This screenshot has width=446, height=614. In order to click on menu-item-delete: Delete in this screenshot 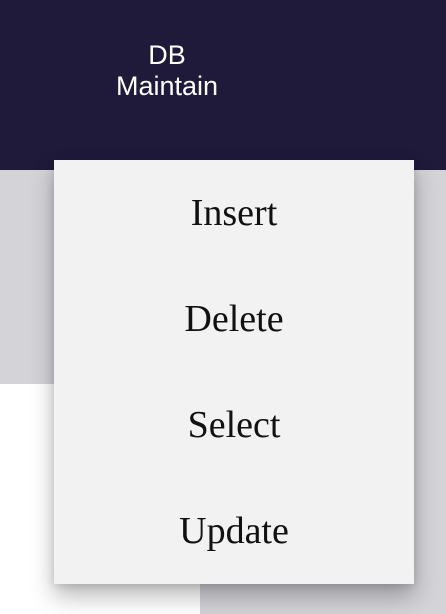, I will do `click(234, 319)`.